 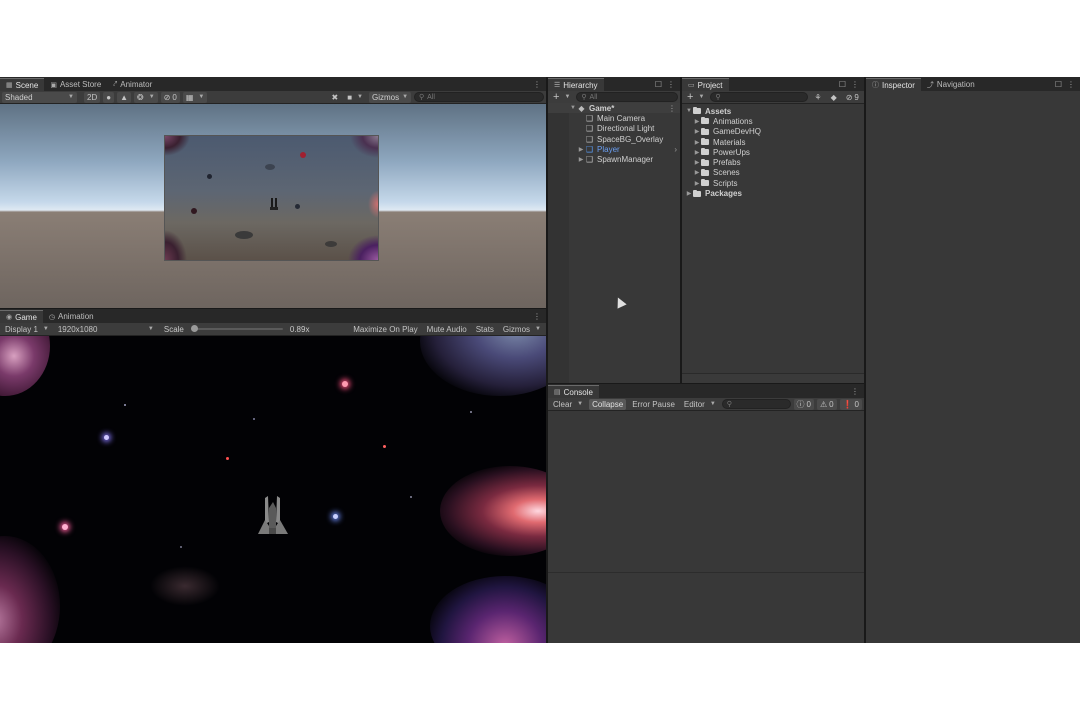 What do you see at coordinates (576, 84) in the screenshot?
I see `tab-hierarchy: ☰ Hierarchy` at bounding box center [576, 84].